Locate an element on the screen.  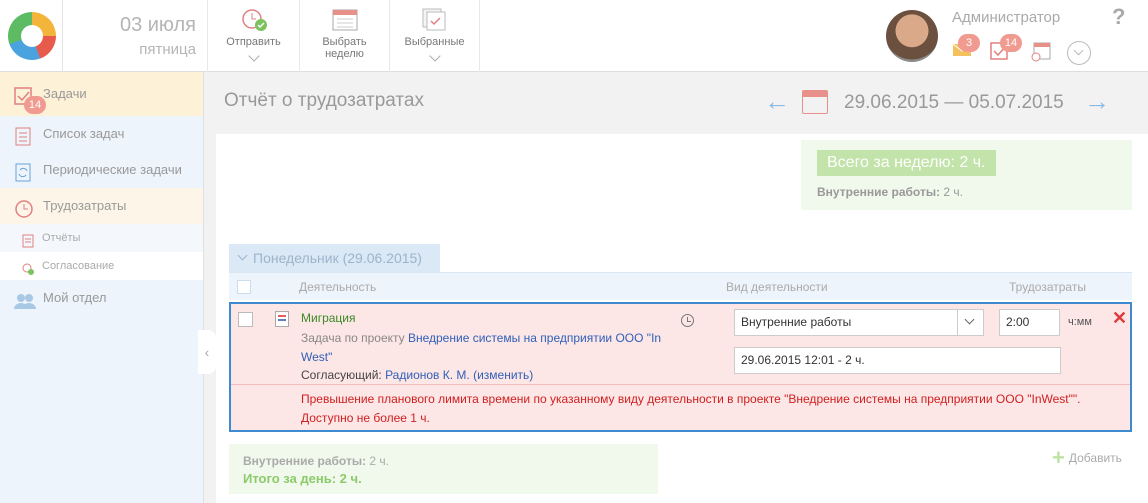
sidebar-item-reports: Отчёты is located at coordinates (101, 238).